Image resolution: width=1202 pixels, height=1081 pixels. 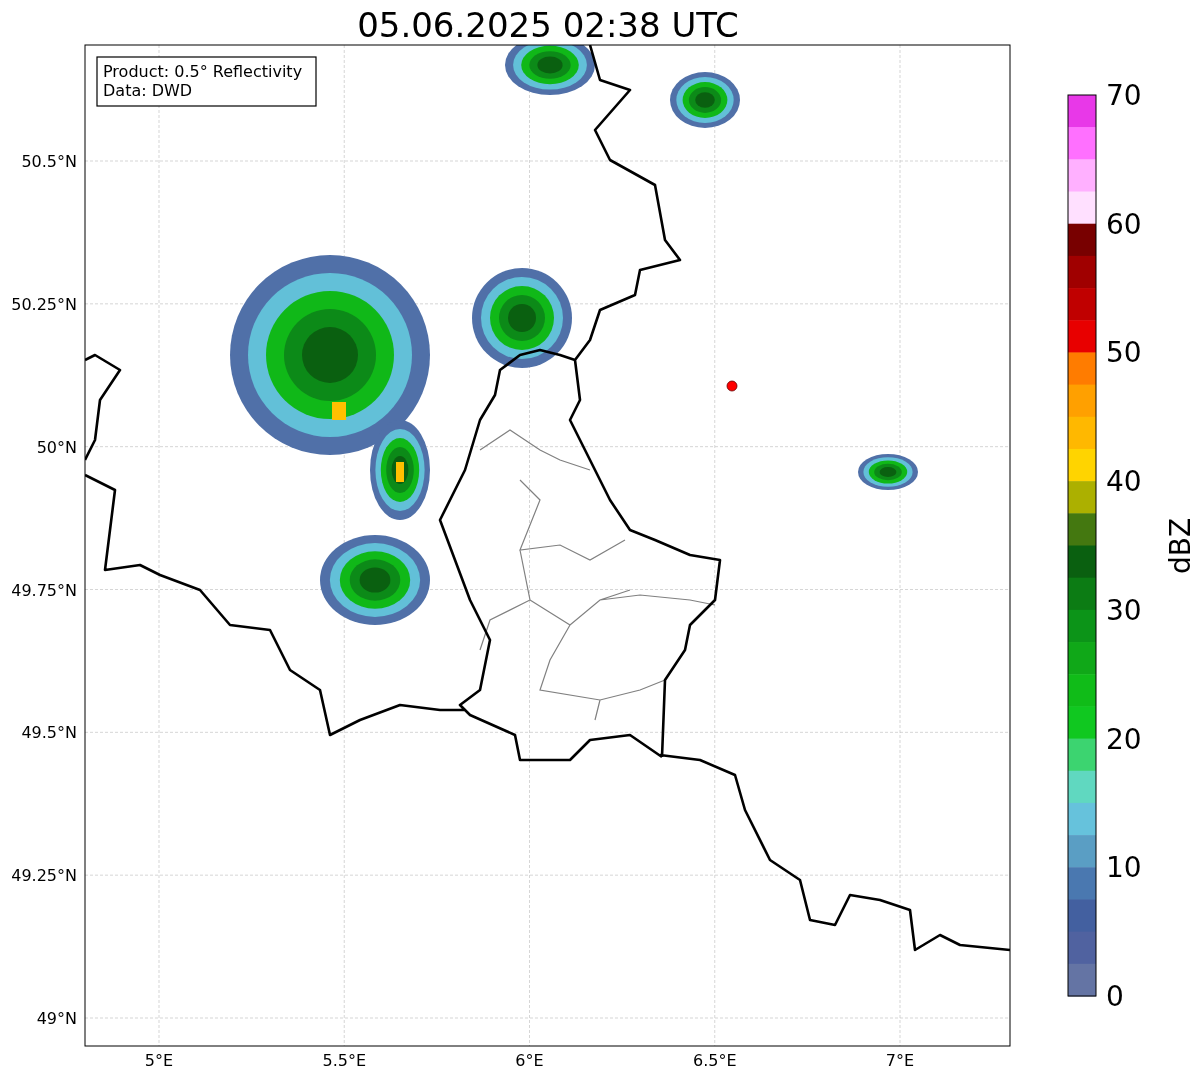 I want to click on colorbar-label: dBZ, so click(x=1180, y=546).